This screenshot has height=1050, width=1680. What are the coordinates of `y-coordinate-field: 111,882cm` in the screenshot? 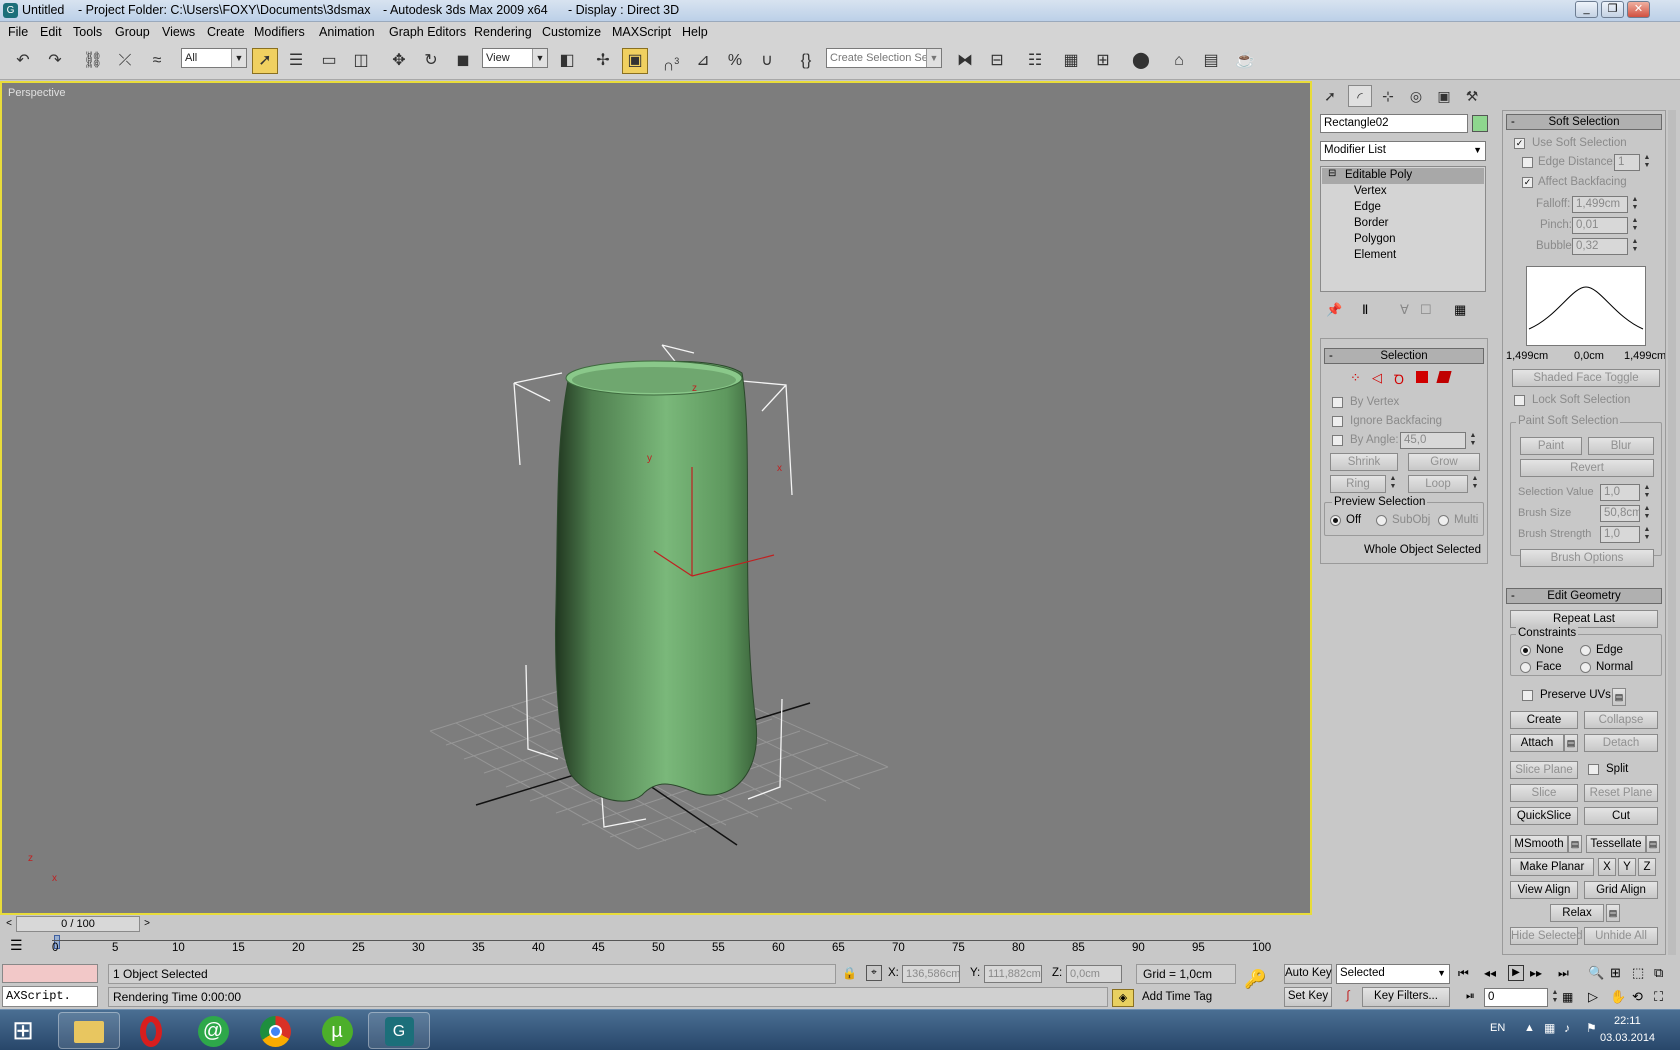 It's located at (1013, 974).